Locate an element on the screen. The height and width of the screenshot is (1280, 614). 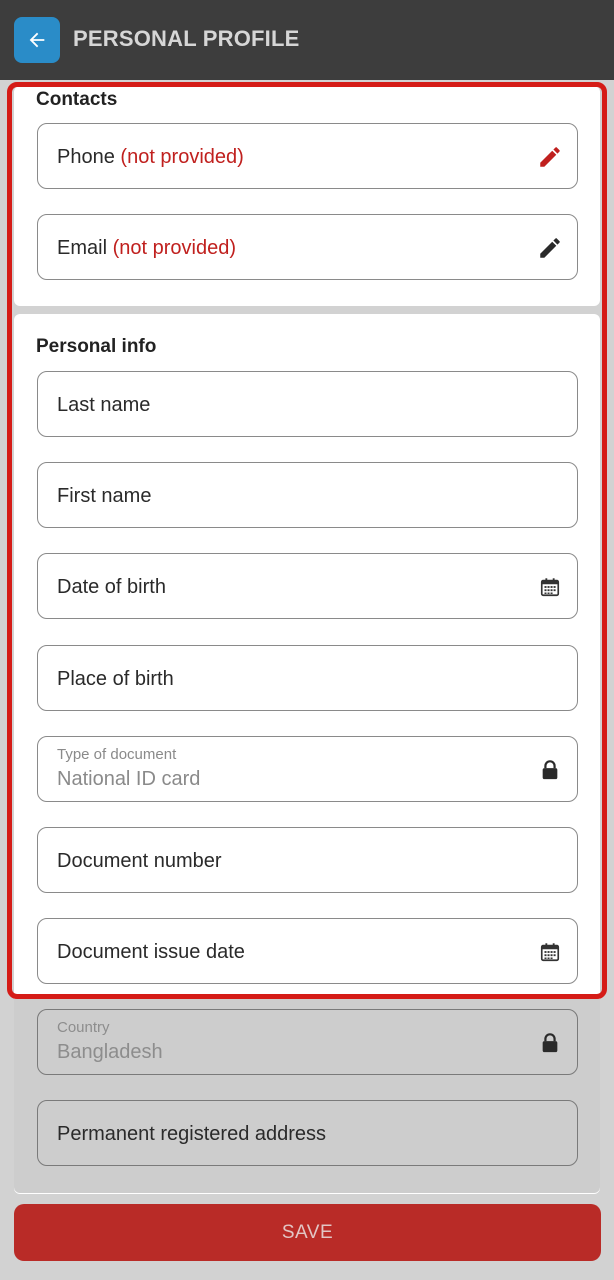
phone-label: Phone (not provided) is located at coordinates (150, 157).